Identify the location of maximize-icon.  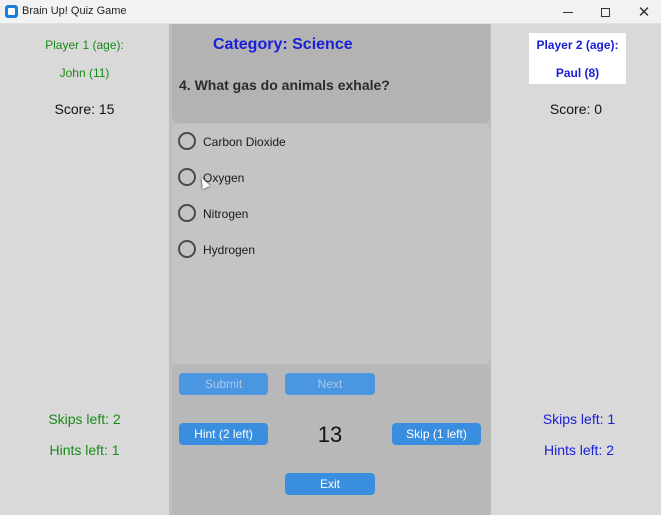
(605, 12).